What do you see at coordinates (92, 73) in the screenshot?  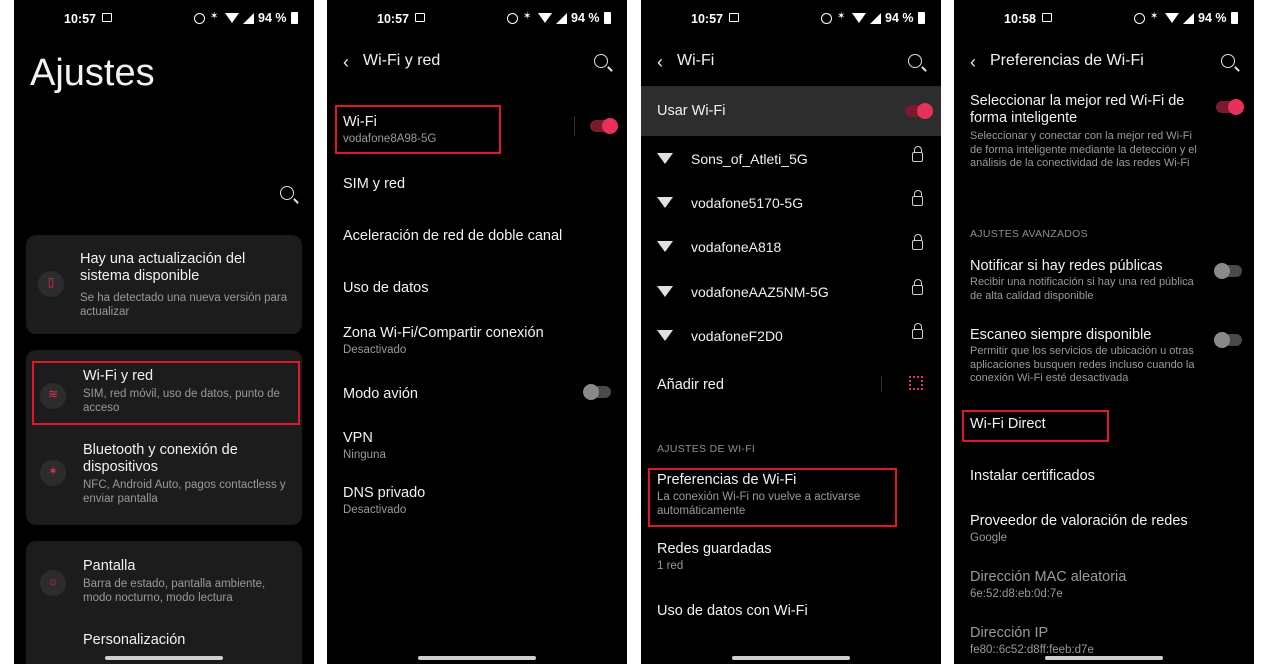 I see `page-title: Ajustes` at bounding box center [92, 73].